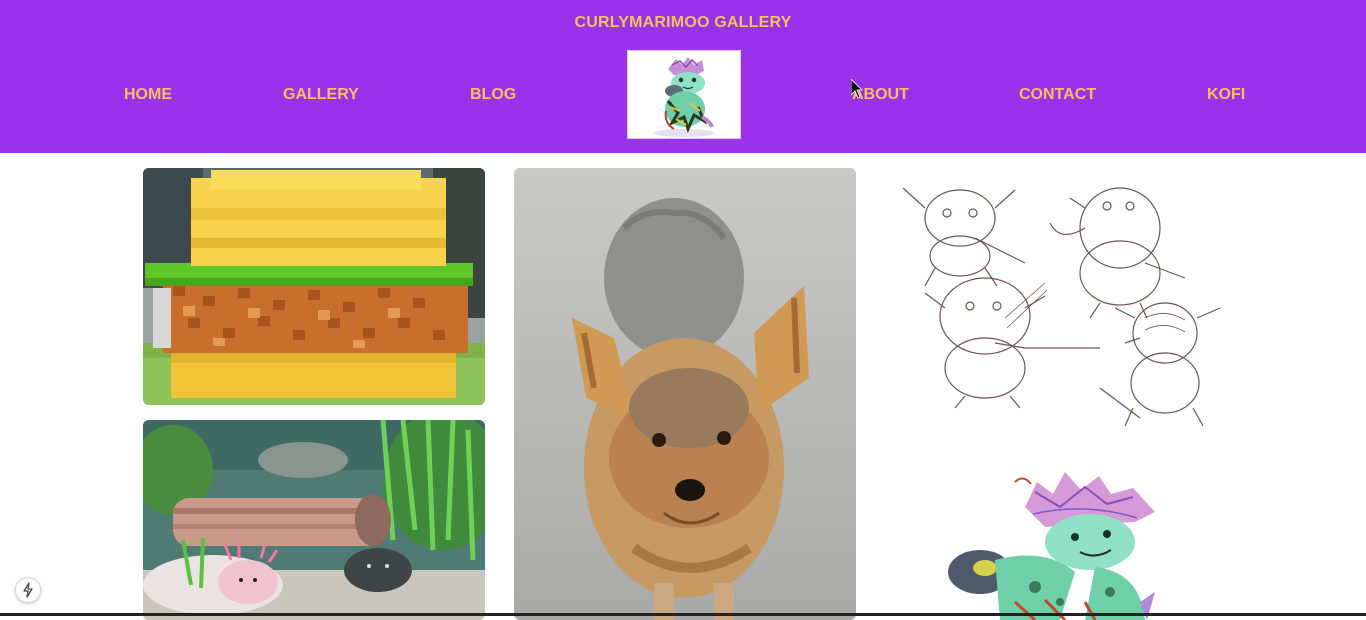  I want to click on floating-action-button, so click(28, 590).